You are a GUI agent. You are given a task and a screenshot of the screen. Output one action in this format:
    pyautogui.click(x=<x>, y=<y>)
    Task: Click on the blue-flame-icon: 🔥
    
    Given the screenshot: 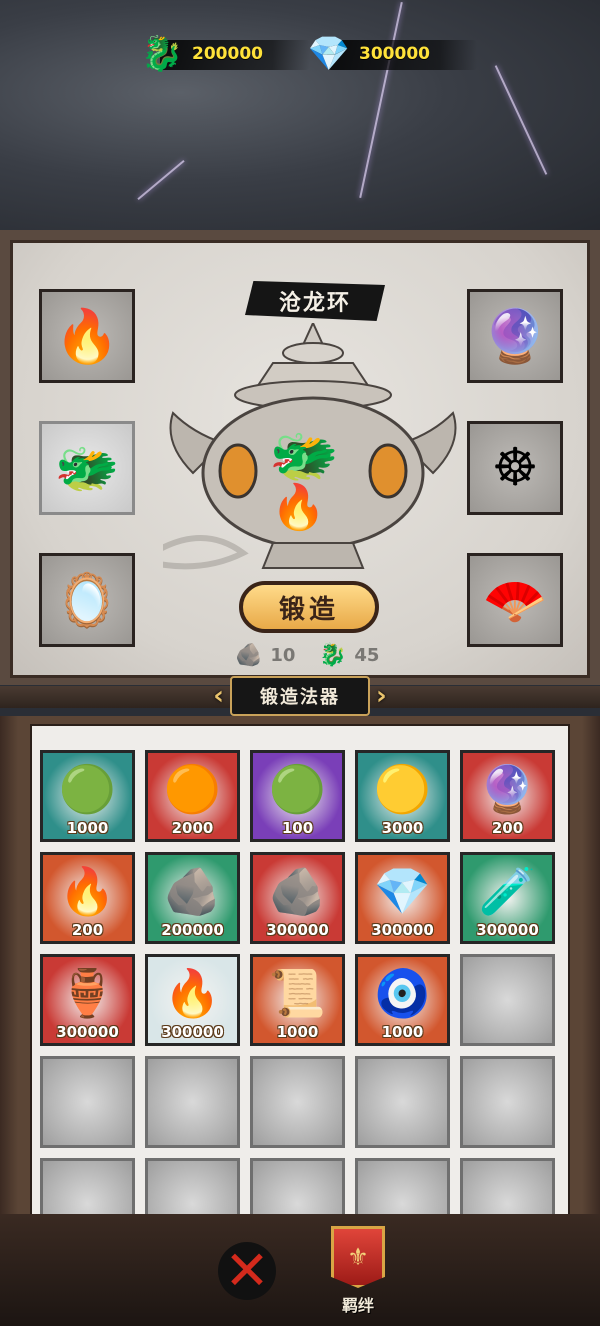 What is the action you would take?
    pyautogui.click(x=87, y=890)
    